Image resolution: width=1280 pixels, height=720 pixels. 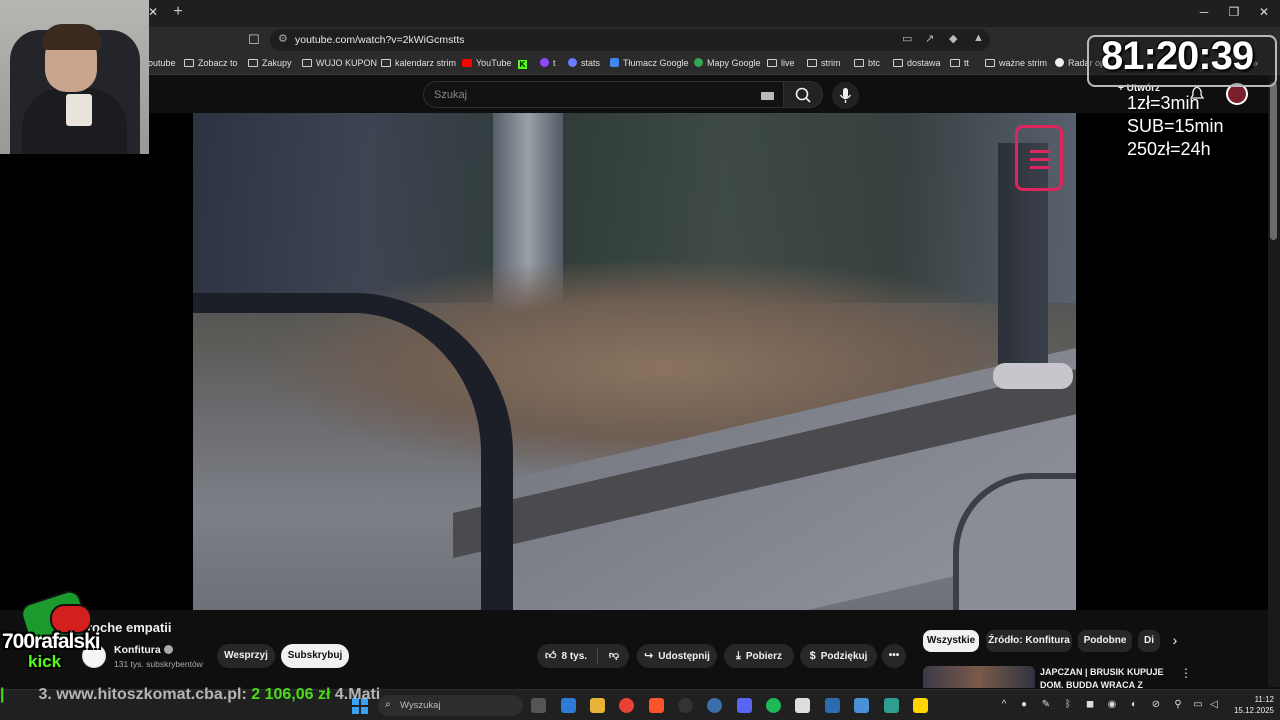 What do you see at coordinates (584, 63) in the screenshot?
I see `bookmark-stats: stats` at bounding box center [584, 63].